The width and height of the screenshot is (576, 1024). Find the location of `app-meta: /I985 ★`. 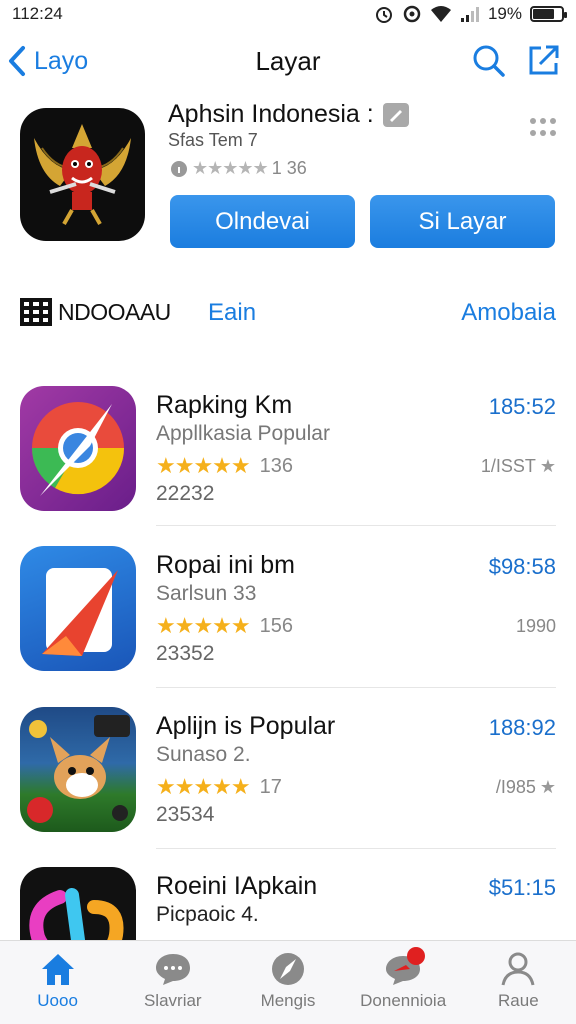

app-meta: /I985 ★ is located at coordinates (526, 787).